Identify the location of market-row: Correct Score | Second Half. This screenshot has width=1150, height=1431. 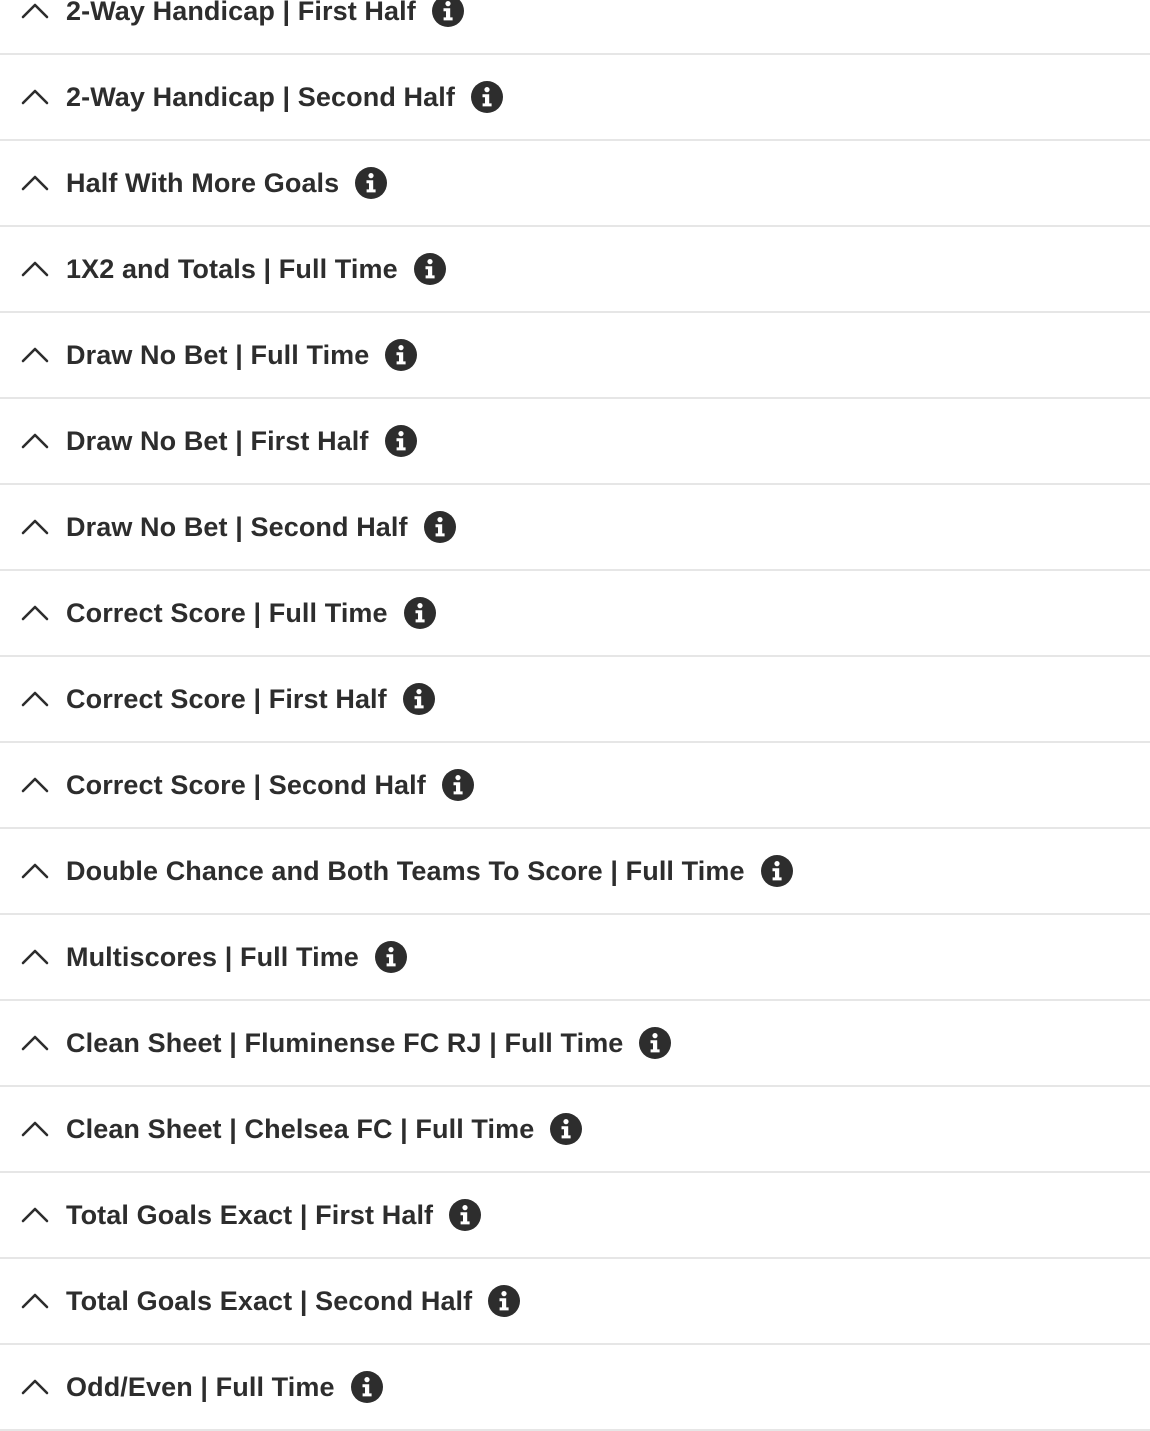
(575, 786).